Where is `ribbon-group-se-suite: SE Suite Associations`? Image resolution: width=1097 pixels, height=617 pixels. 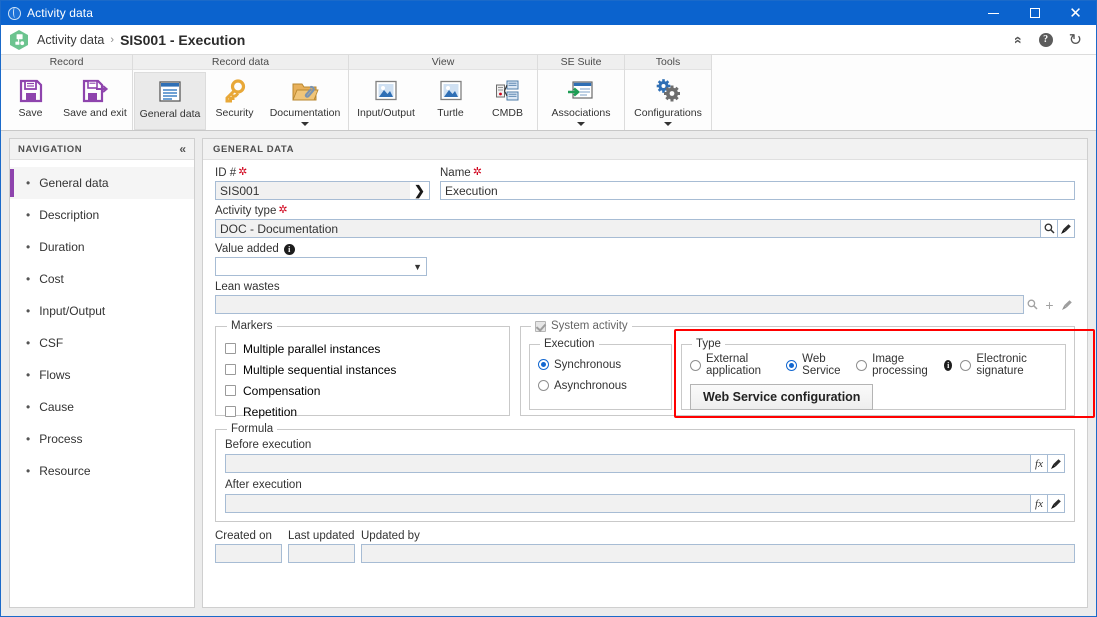 ribbon-group-se-suite: SE Suite Associations is located at coordinates (581, 92).